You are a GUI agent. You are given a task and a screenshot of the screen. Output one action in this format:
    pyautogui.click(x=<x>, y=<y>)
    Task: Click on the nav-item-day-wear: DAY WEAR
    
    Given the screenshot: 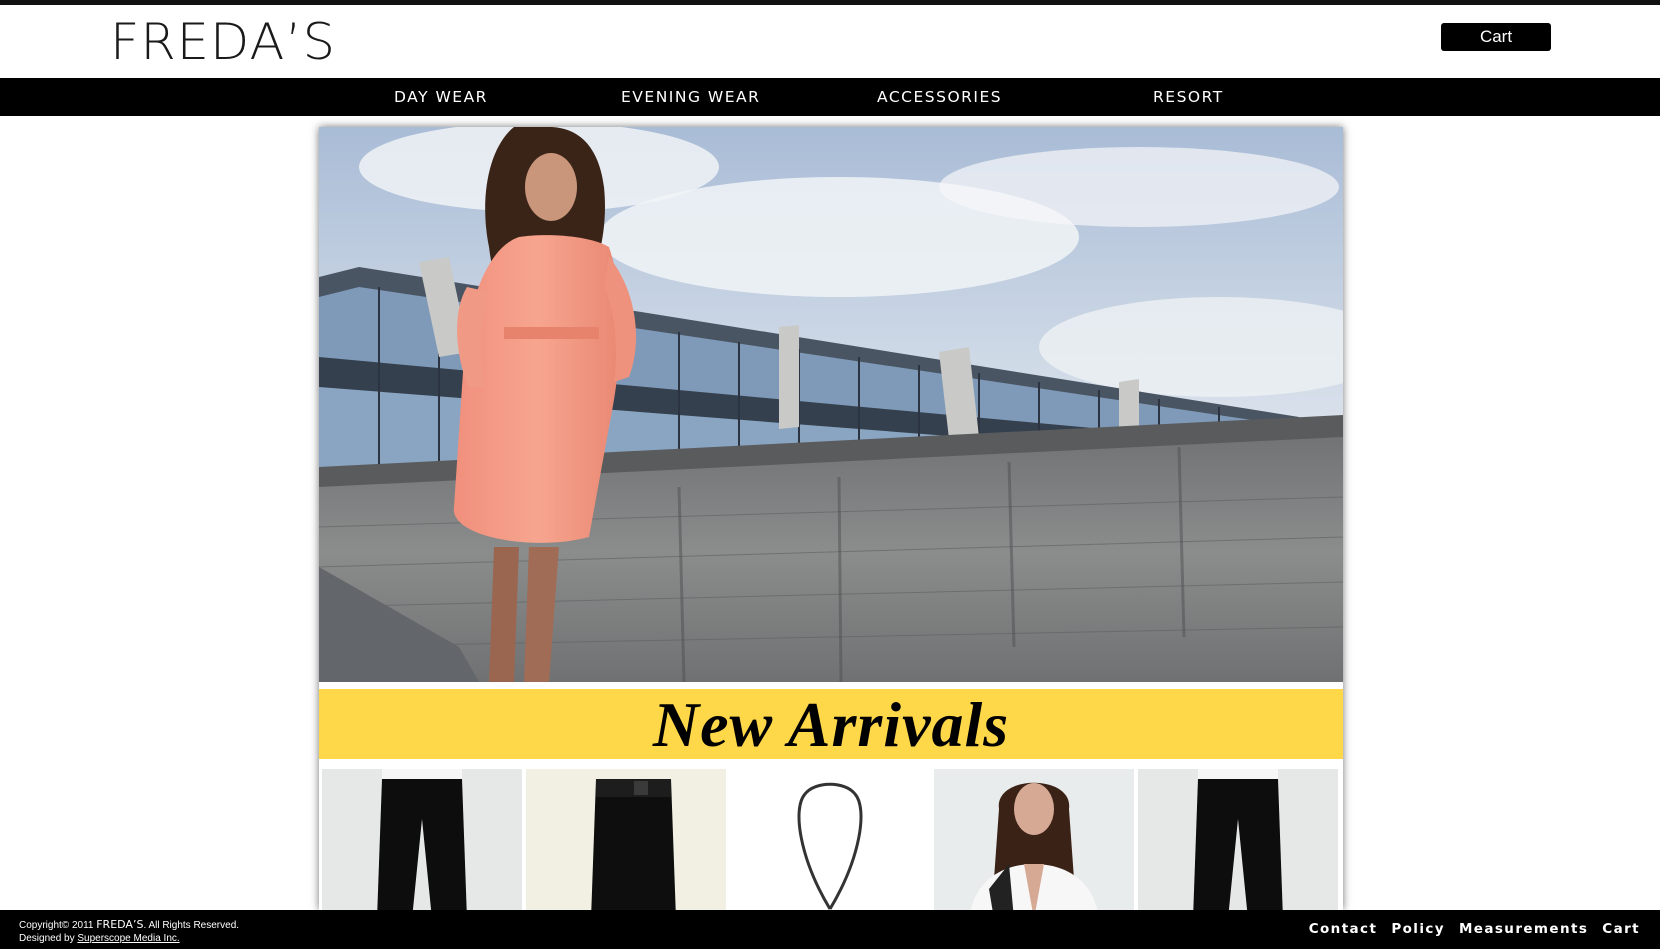 What is the action you would take?
    pyautogui.click(x=441, y=97)
    